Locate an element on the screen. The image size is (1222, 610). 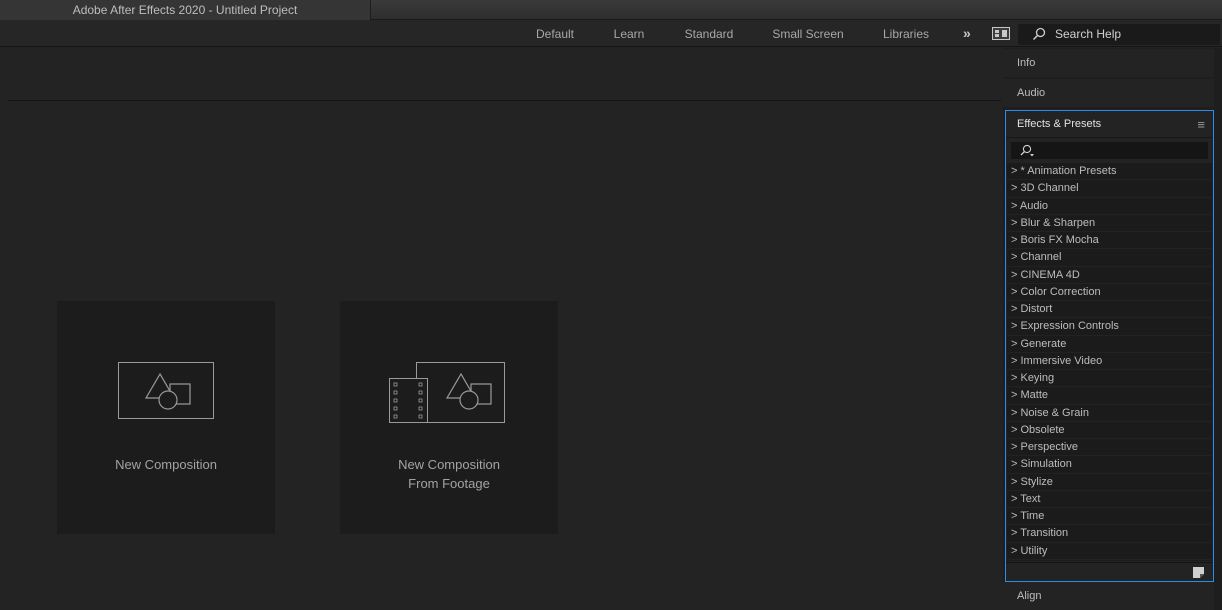
workspace-tab-learn: Learn is located at coordinates (629, 33).